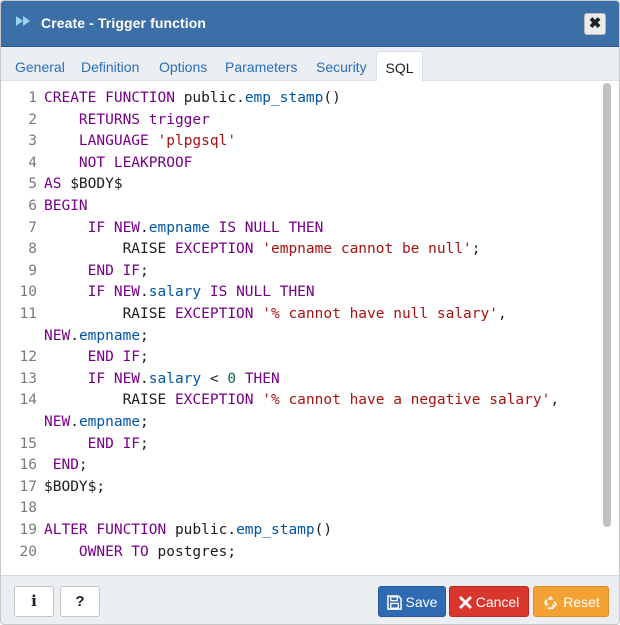 The image size is (620, 625). What do you see at coordinates (399, 66) in the screenshot?
I see `tab-sql: SQL` at bounding box center [399, 66].